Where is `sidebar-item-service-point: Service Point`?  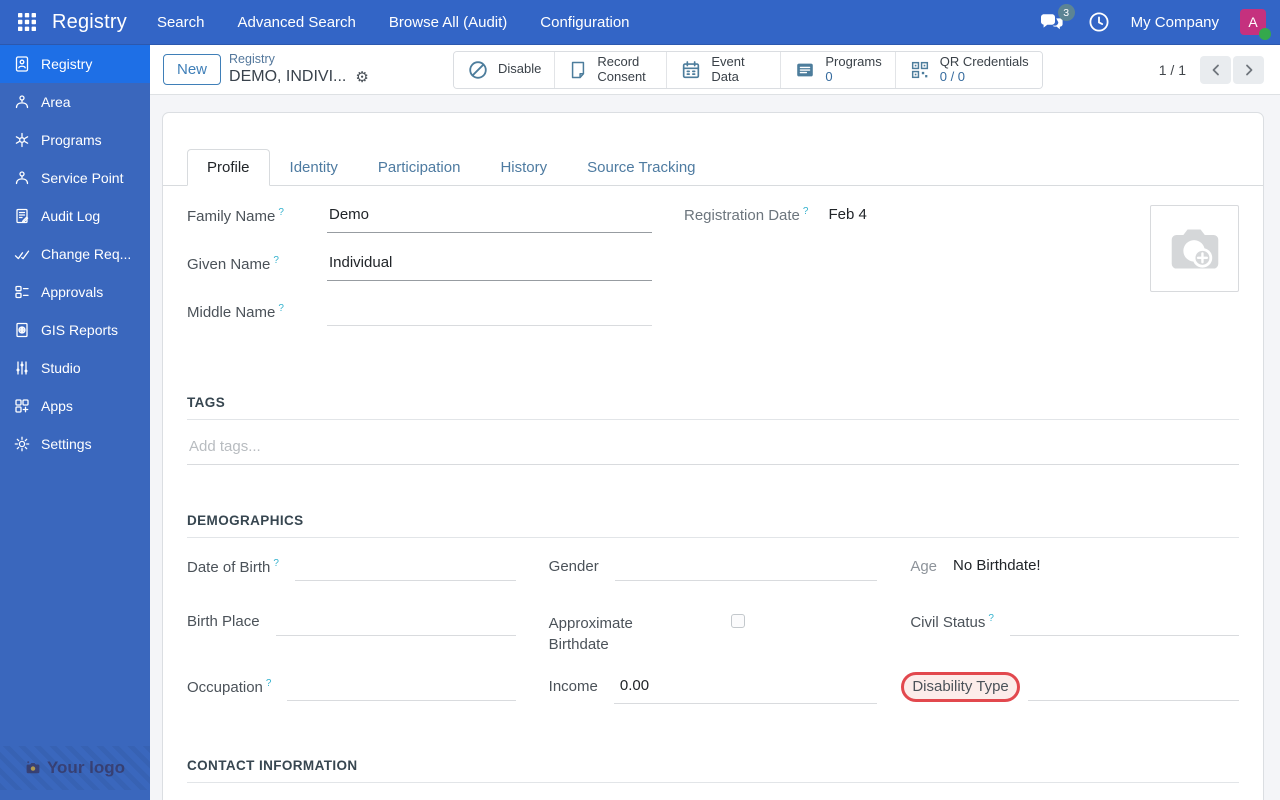
sidebar-item-service-point: Service Point is located at coordinates (75, 178).